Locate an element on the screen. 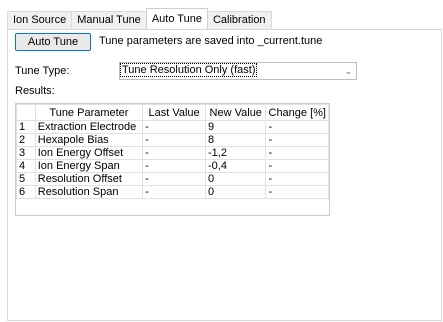 The height and width of the screenshot is (322, 443). tune-parameter-cell: Hexapole Bias is located at coordinates (89, 140).